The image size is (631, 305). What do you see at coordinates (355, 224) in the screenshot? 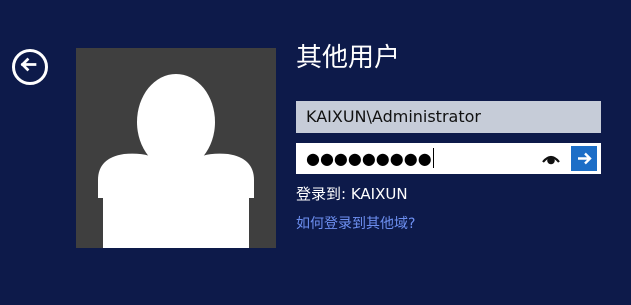
I see `other-domain-link: 如何登录到其他域?` at bounding box center [355, 224].